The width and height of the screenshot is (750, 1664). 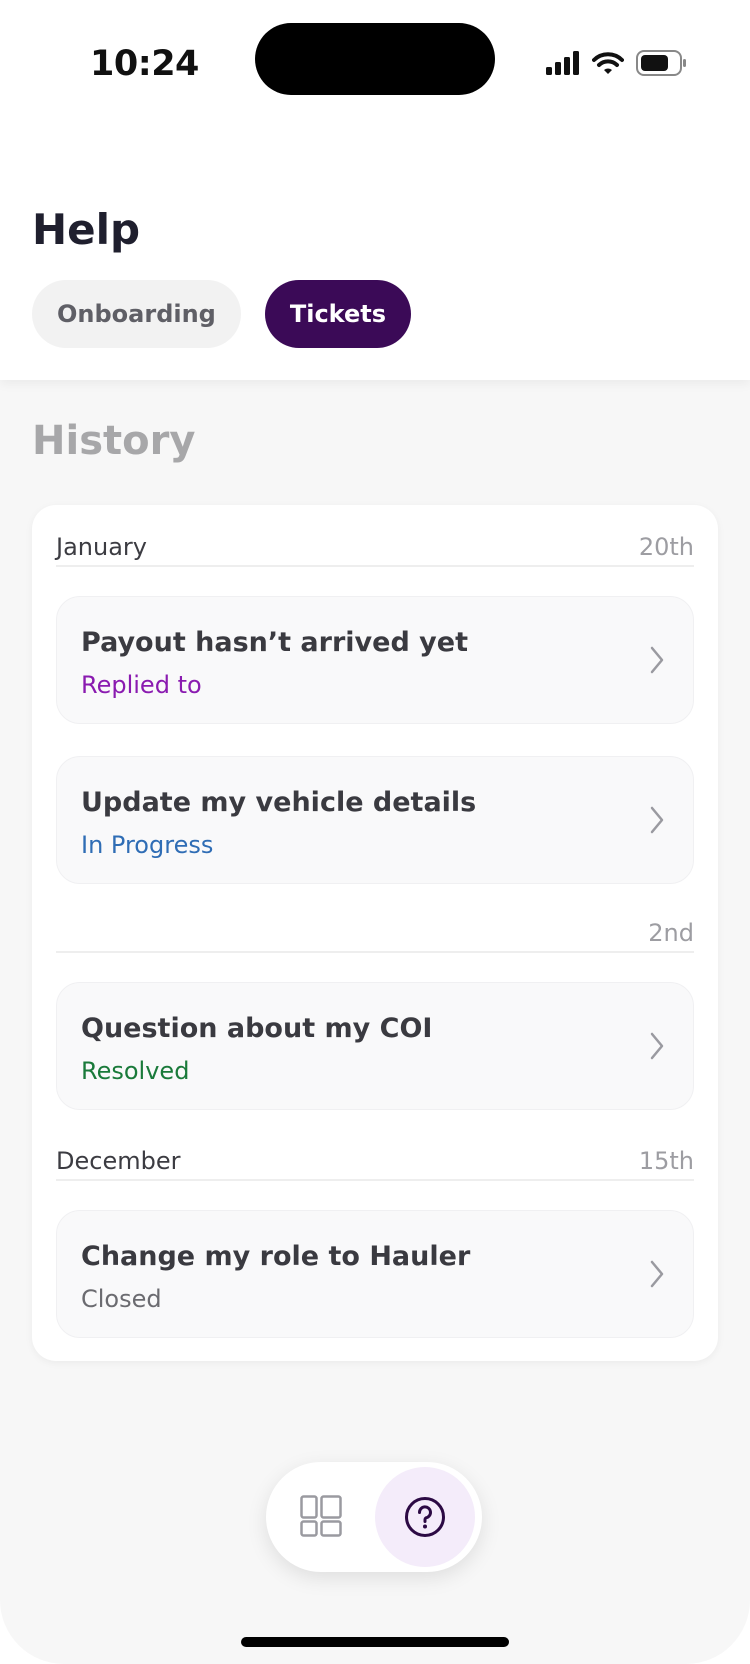 I want to click on ticket-title: Change my role to Hauler, so click(x=276, y=1256).